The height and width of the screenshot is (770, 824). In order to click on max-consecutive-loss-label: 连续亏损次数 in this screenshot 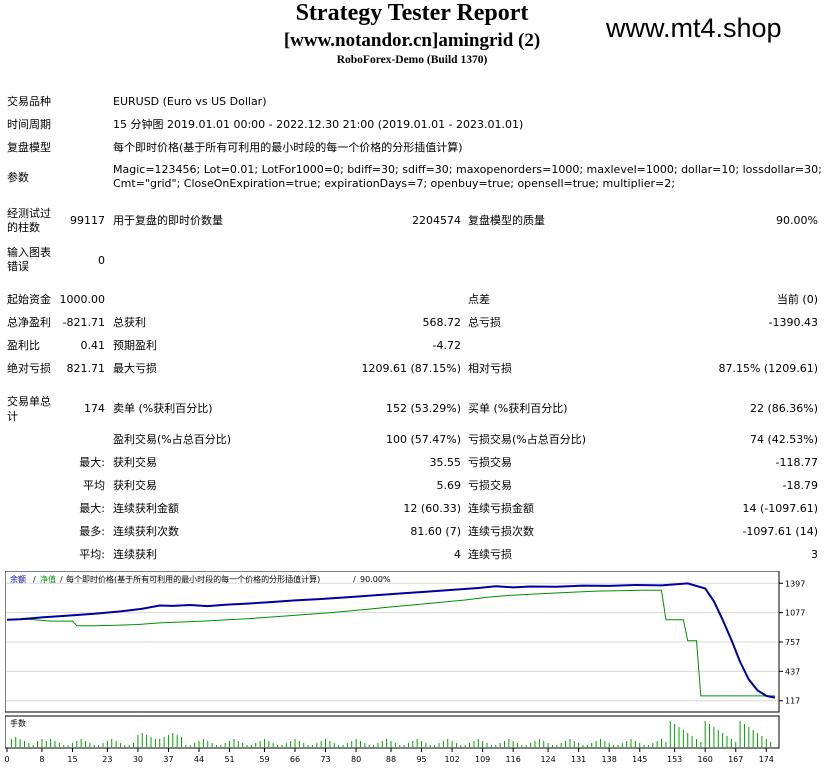, I will do `click(501, 531)`.